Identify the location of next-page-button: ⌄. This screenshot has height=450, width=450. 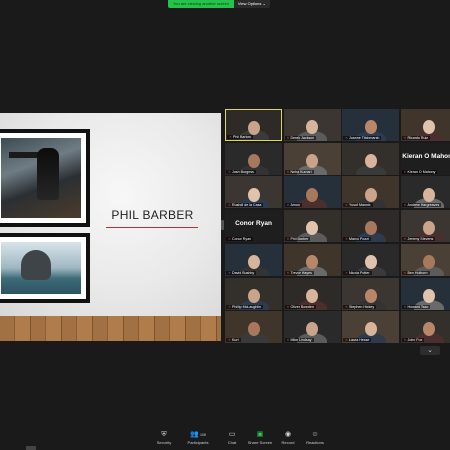
(430, 350).